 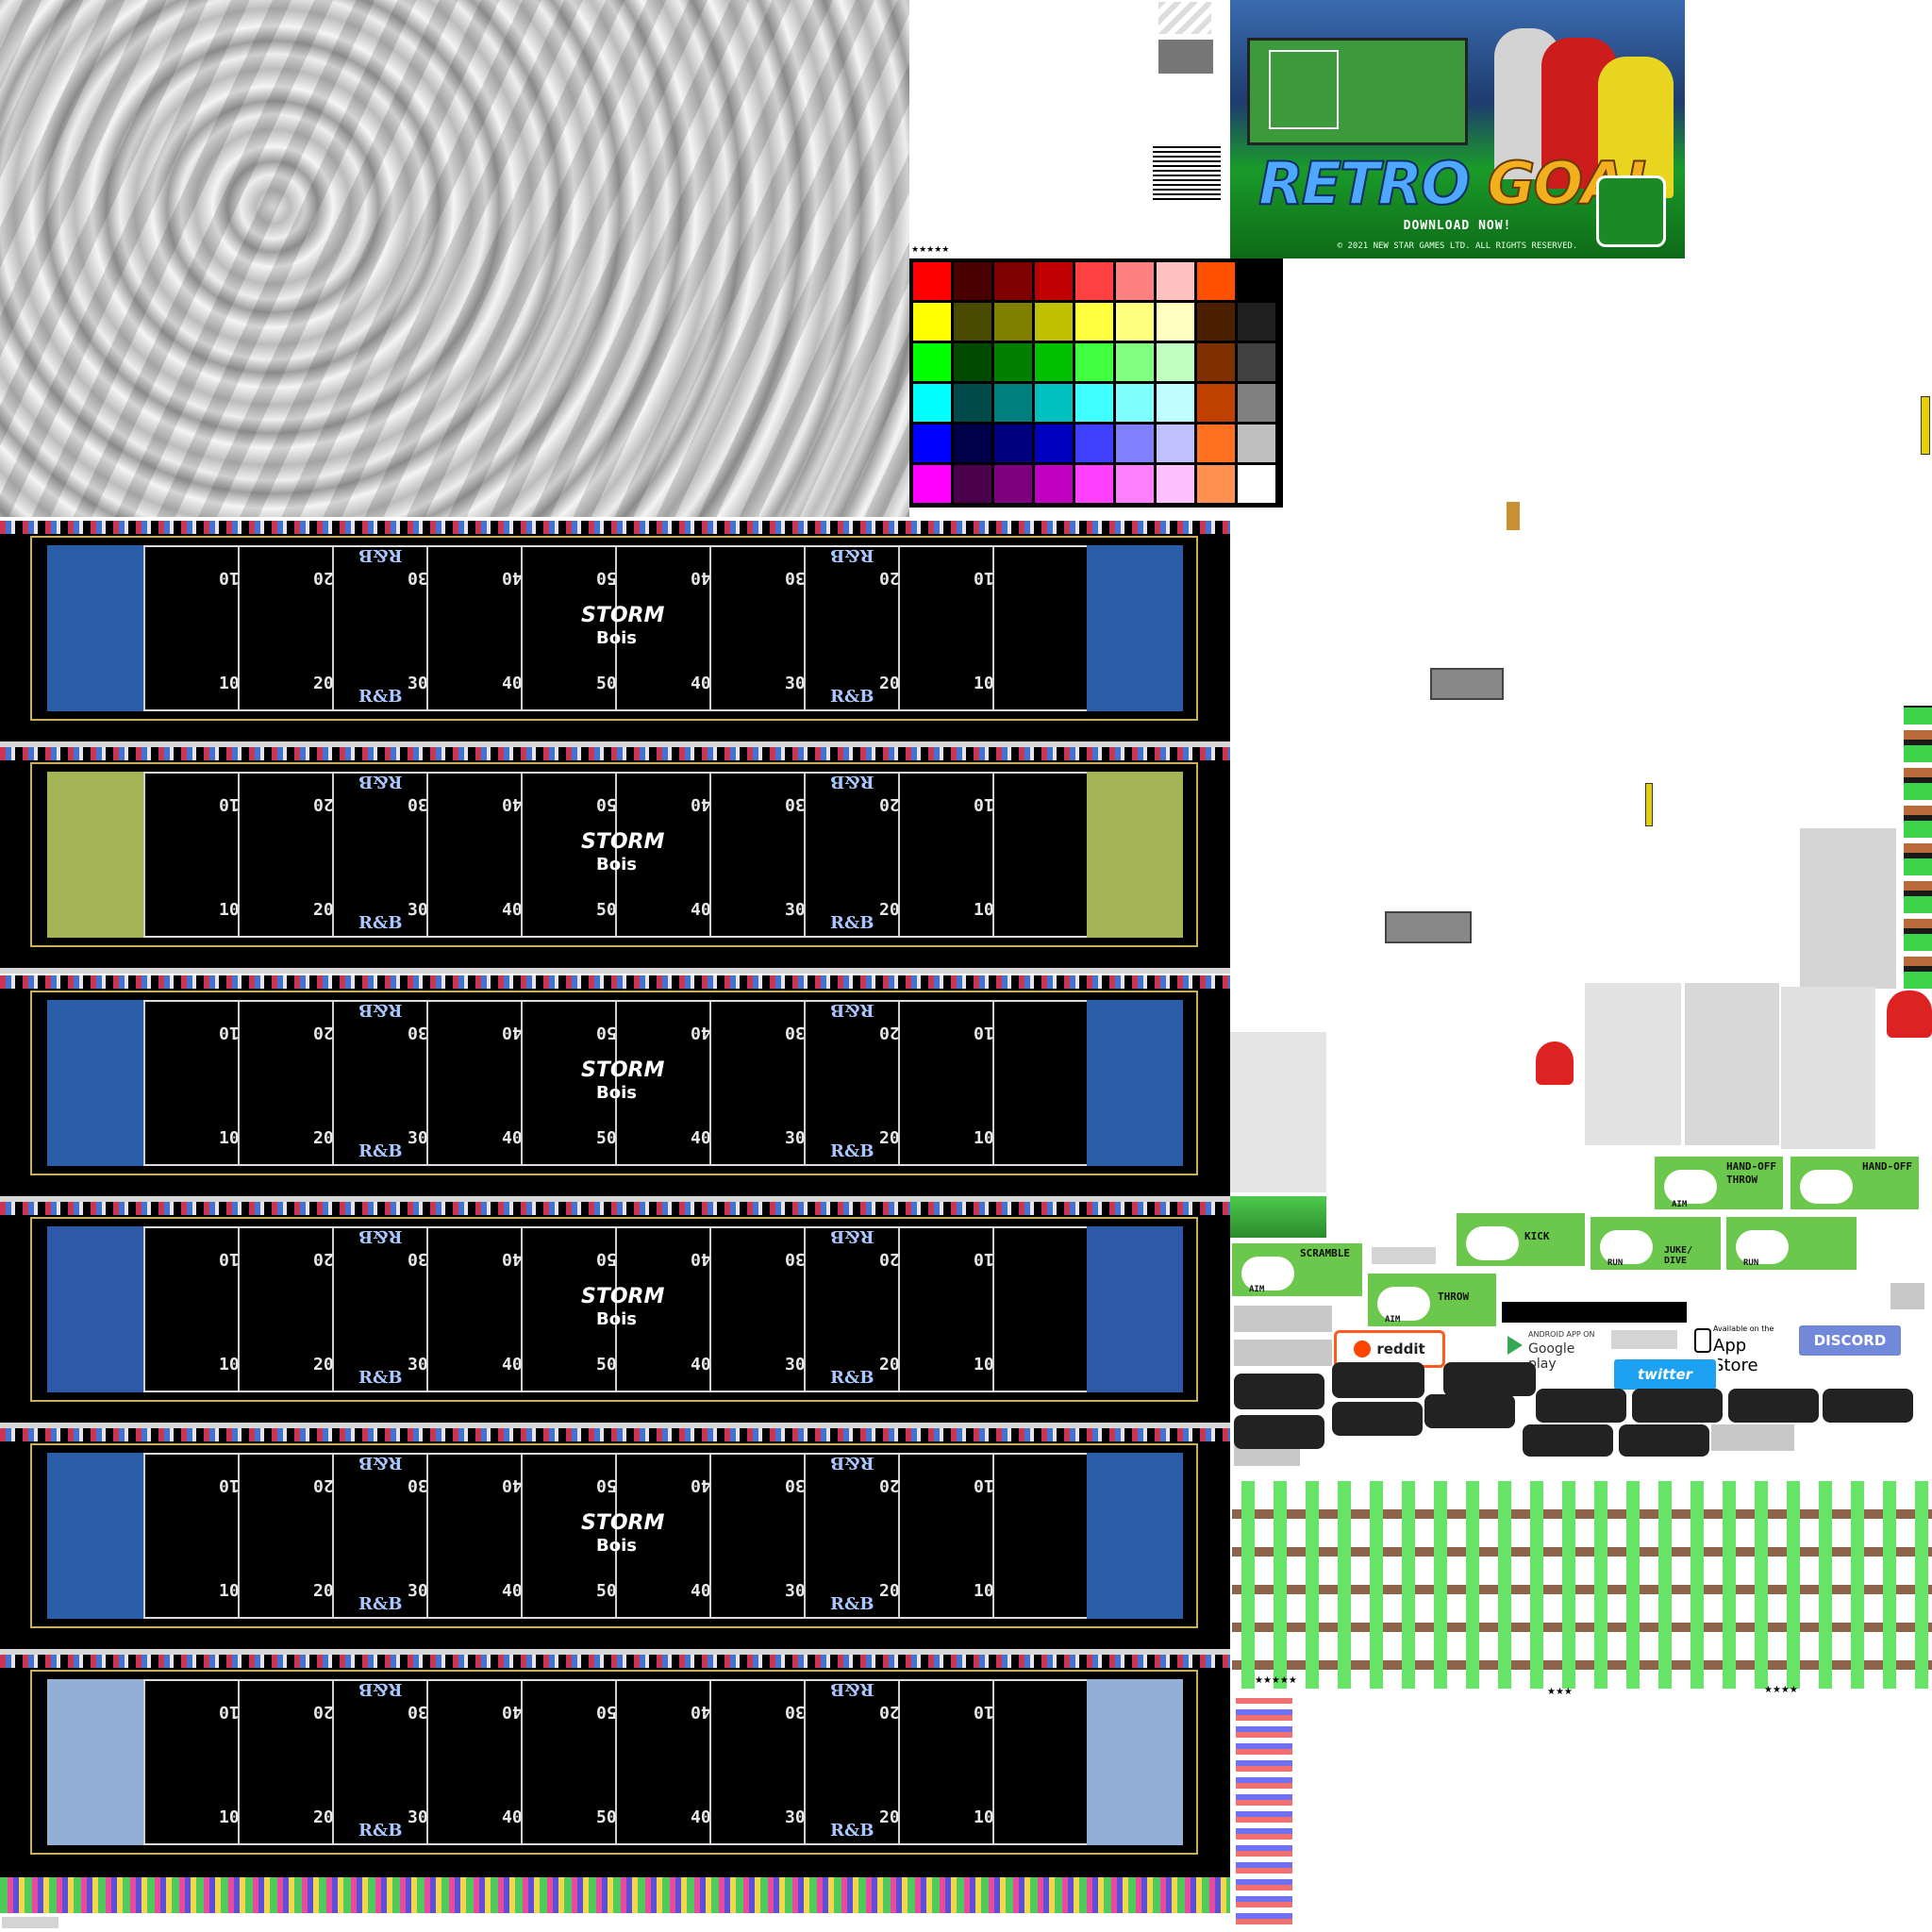 What do you see at coordinates (1665, 1375) in the screenshot?
I see `twitter-badge: twitter` at bounding box center [1665, 1375].